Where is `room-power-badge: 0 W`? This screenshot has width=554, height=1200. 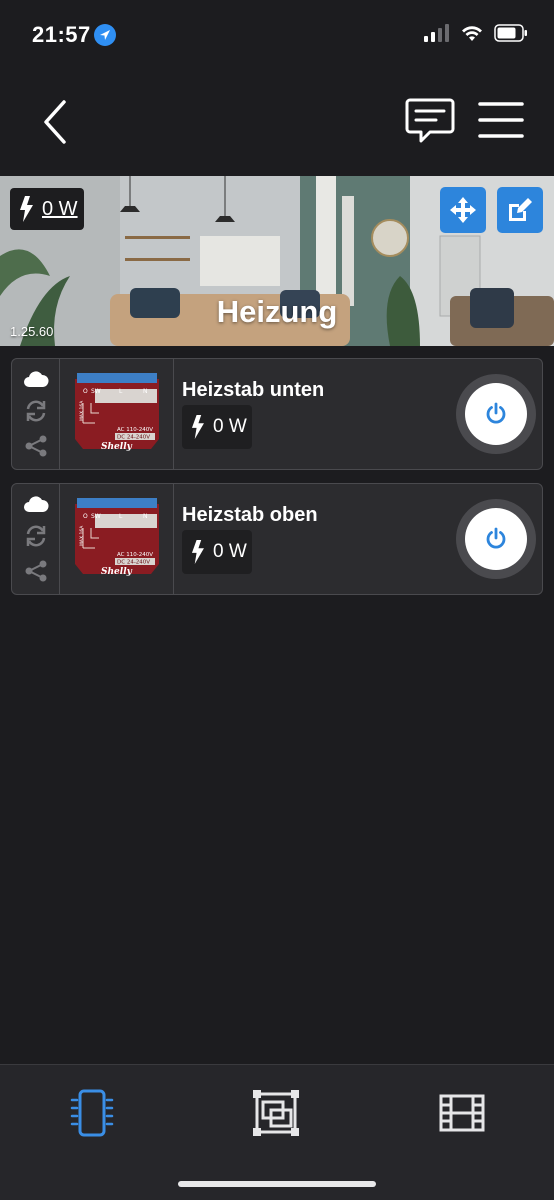 room-power-badge: 0 W is located at coordinates (47, 209).